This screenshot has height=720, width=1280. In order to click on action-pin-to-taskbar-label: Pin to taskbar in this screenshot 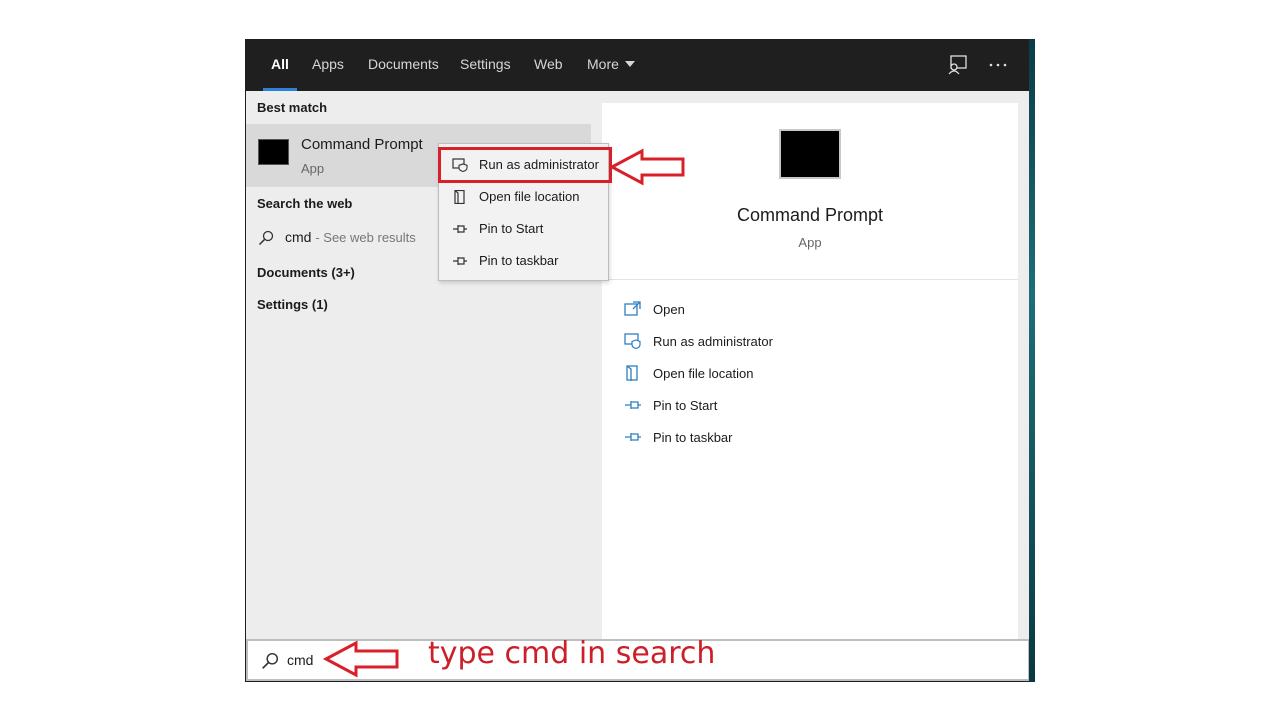, I will do `click(693, 437)`.